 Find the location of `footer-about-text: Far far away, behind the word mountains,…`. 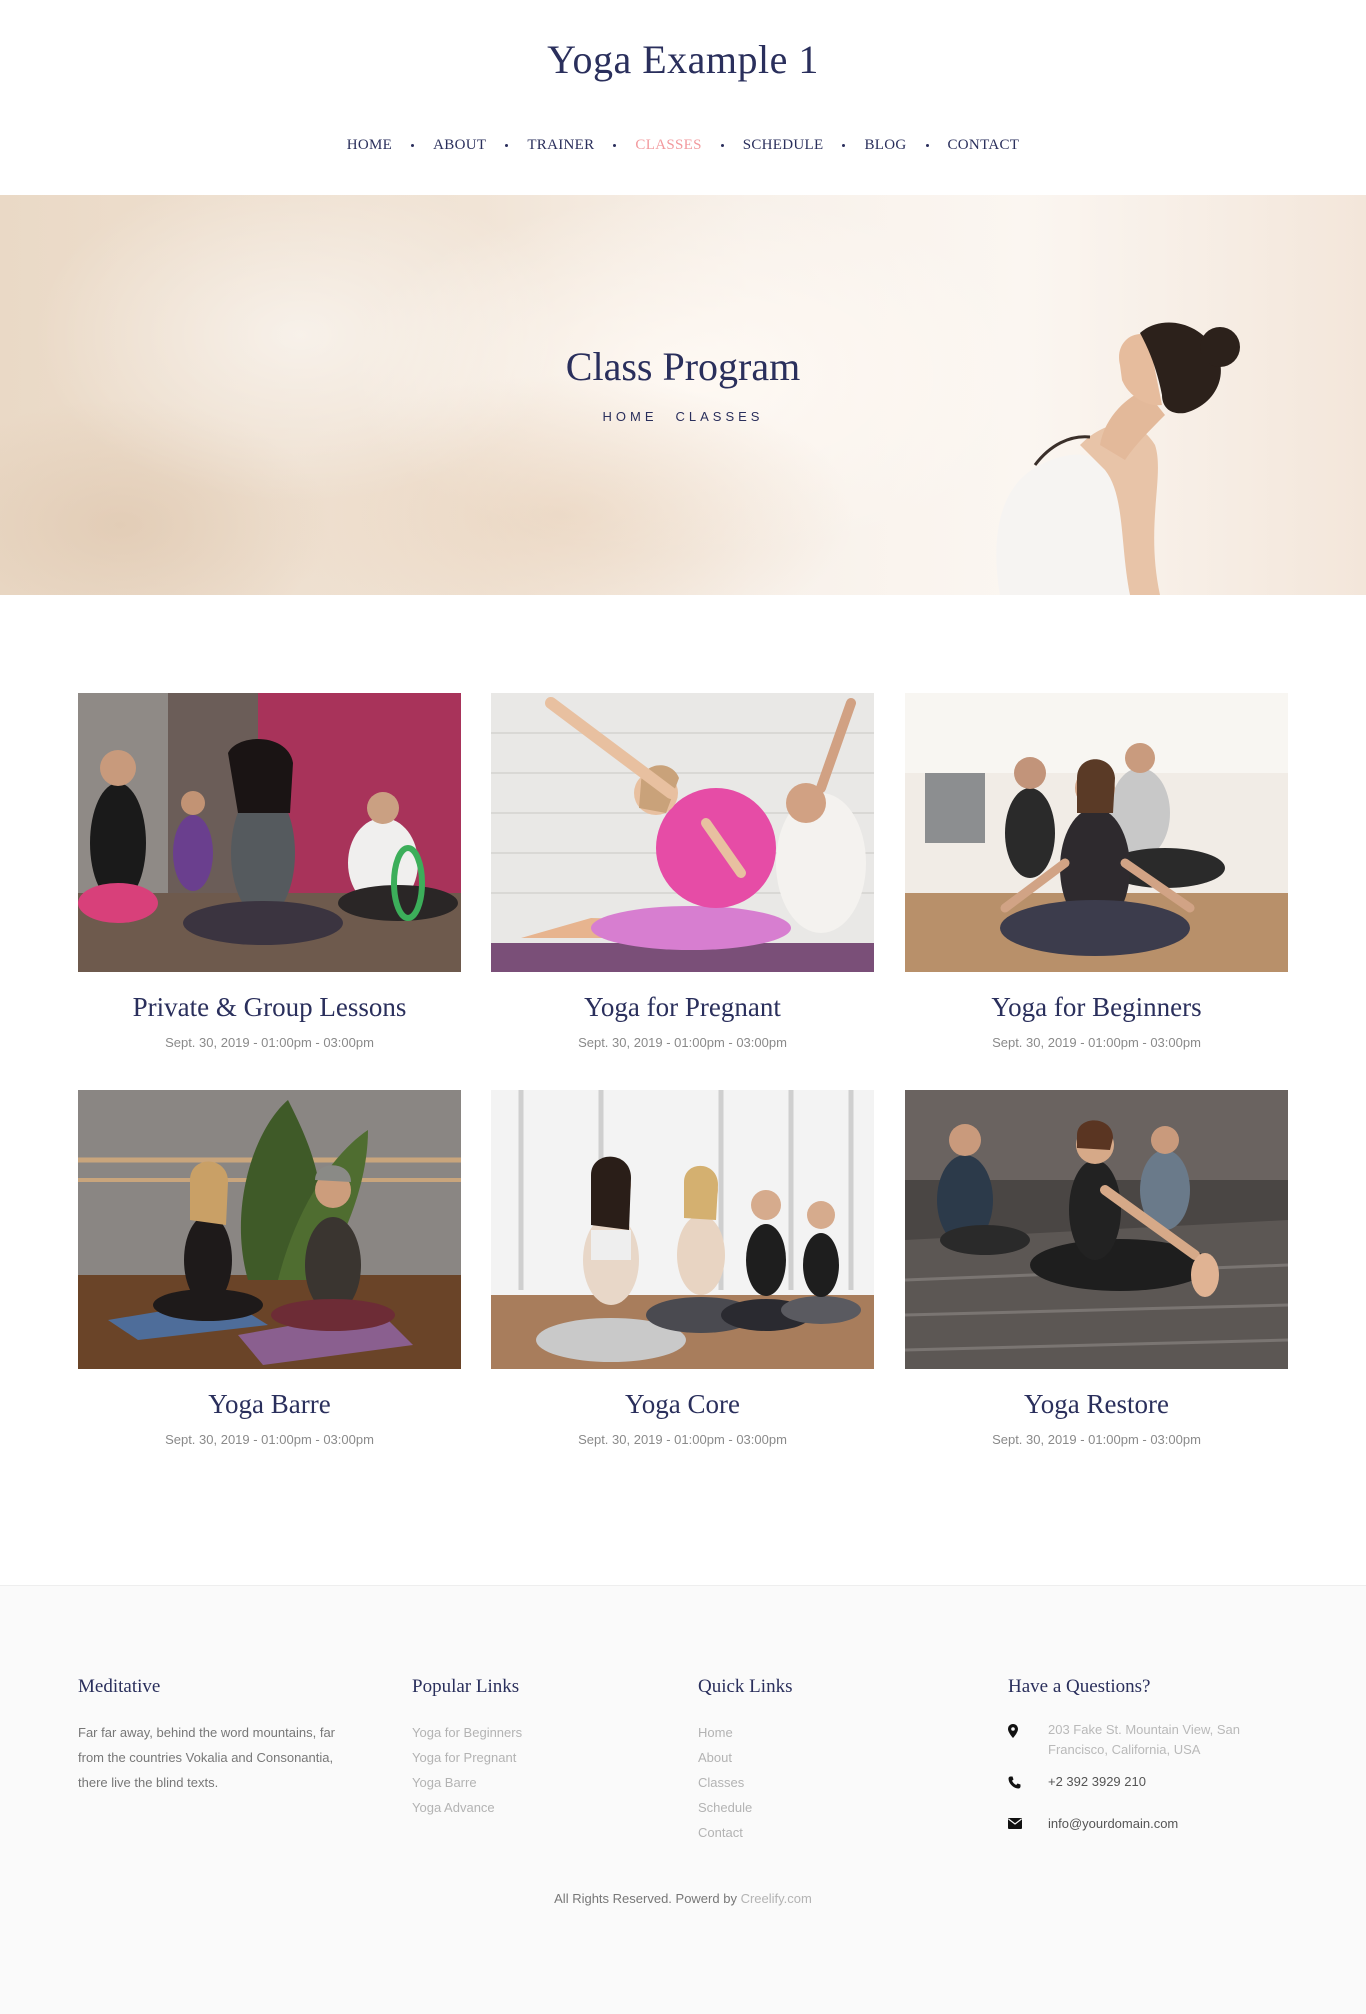

footer-about-text: Far far away, behind the word mountains,… is located at coordinates (206, 1757).